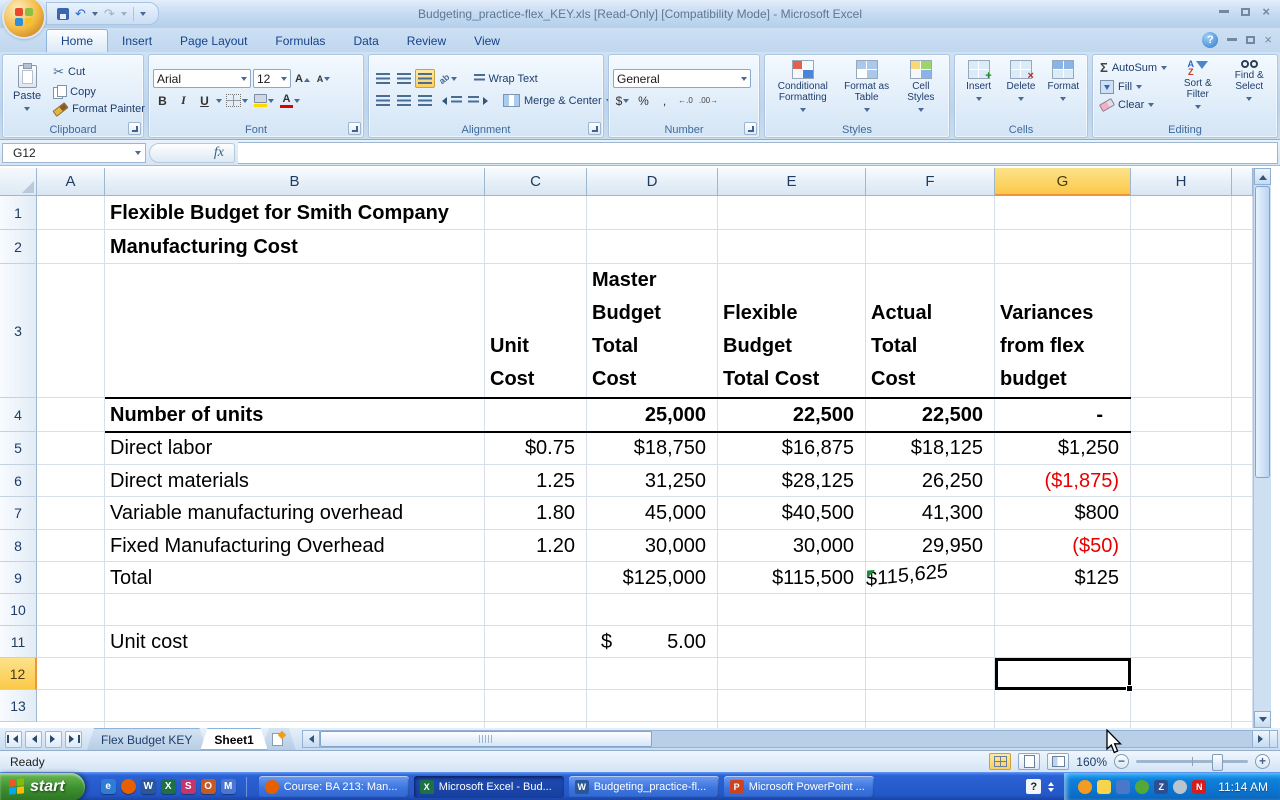  What do you see at coordinates (682, 78) in the screenshot?
I see `number-format-select: General` at bounding box center [682, 78].